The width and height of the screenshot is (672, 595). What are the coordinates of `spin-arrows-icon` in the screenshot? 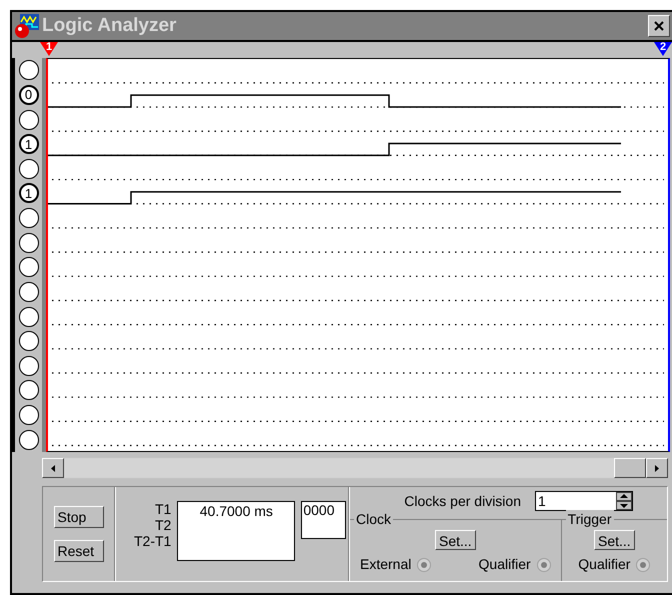 It's located at (624, 501).